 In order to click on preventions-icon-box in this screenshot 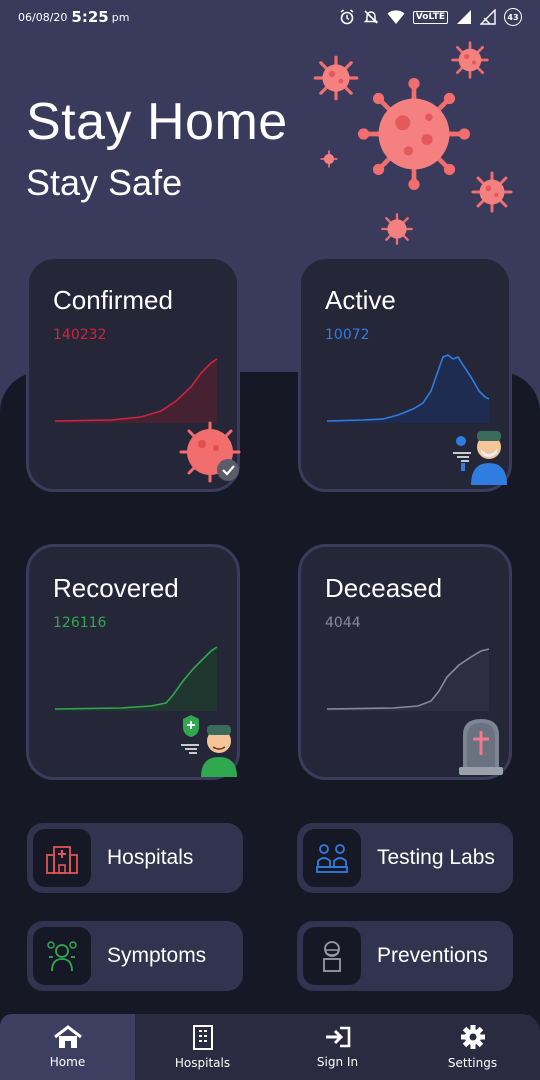, I will do `click(332, 956)`.